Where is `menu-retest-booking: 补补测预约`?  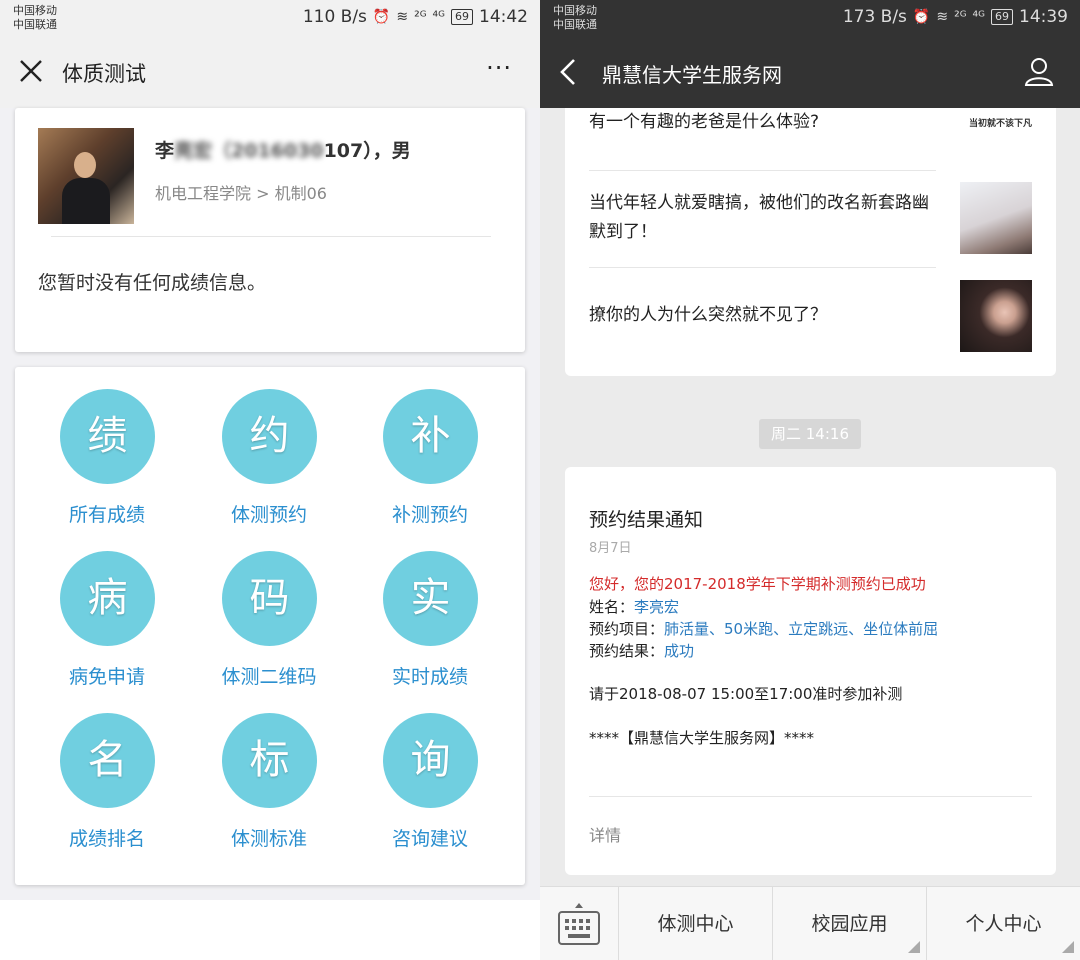 menu-retest-booking: 补补测预约 is located at coordinates (430, 448).